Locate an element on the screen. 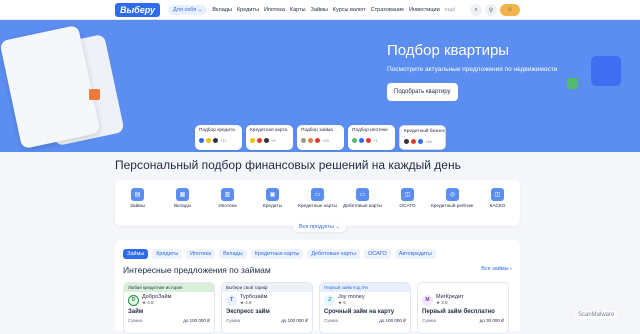 This screenshot has height=334, width=640. quick-item-credits: ▣ Кредиты is located at coordinates (273, 207).